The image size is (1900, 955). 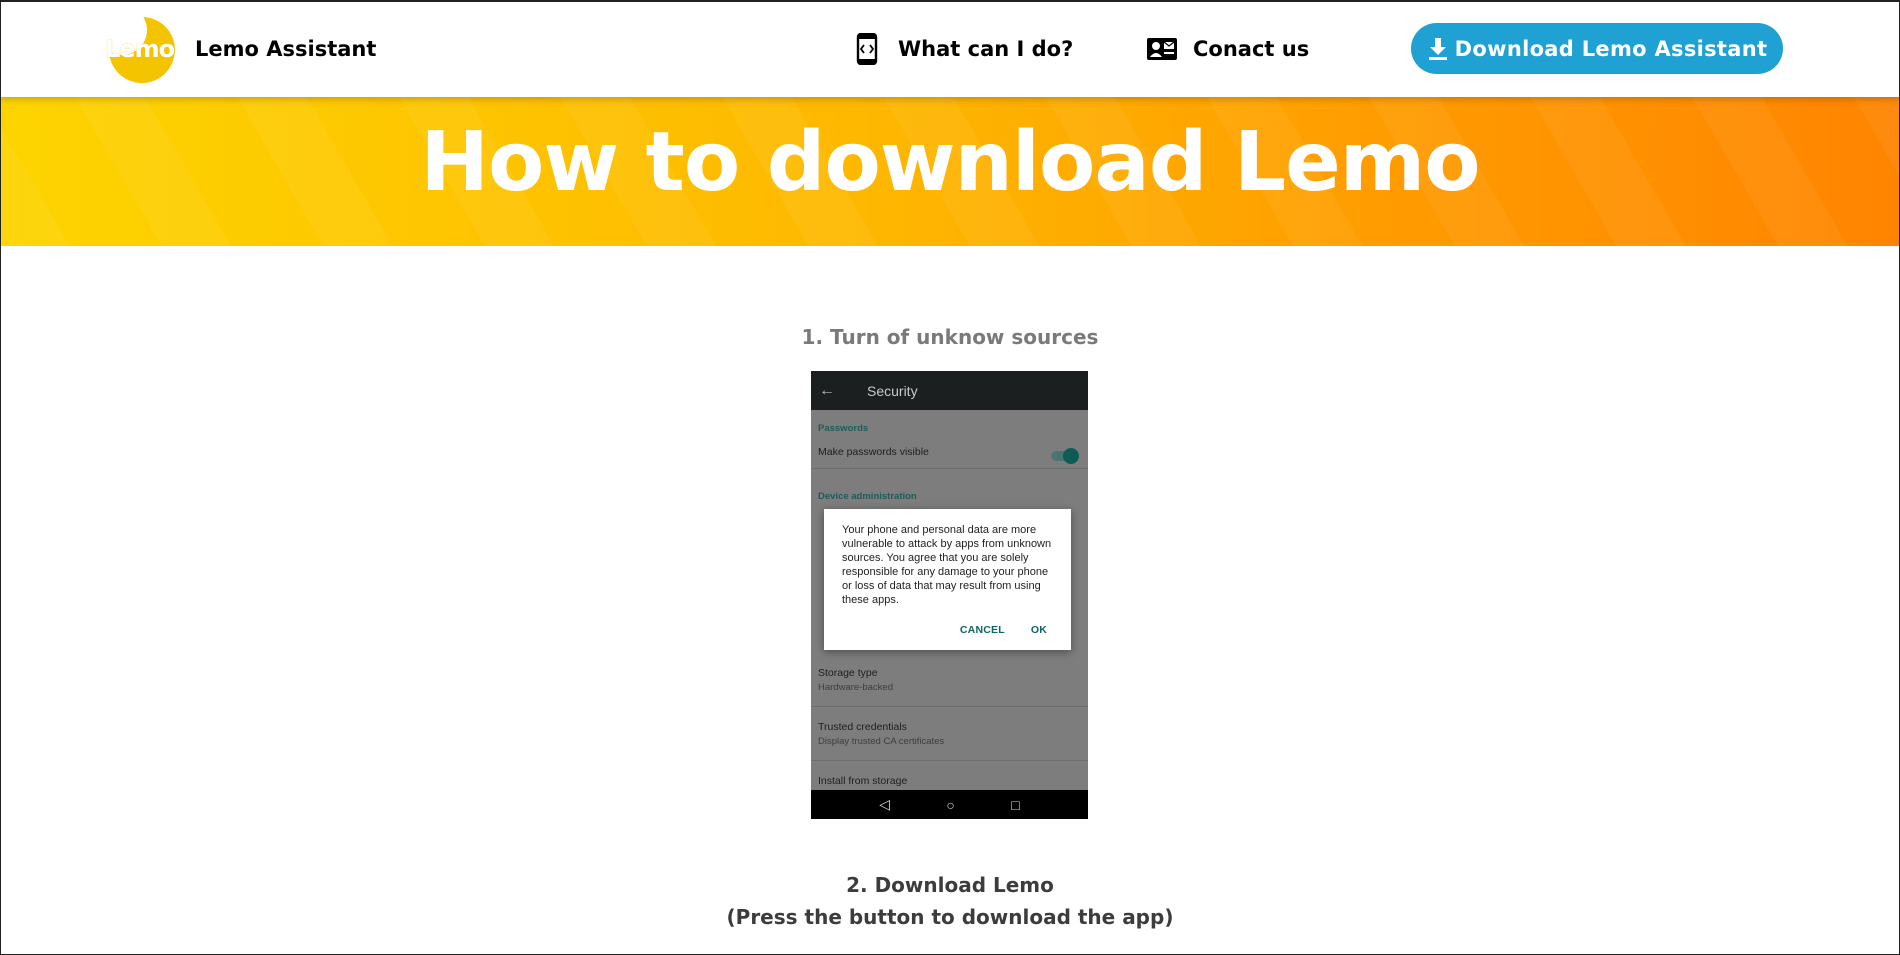 I want to click on nav-what-label: What can I do?, so click(x=986, y=49).